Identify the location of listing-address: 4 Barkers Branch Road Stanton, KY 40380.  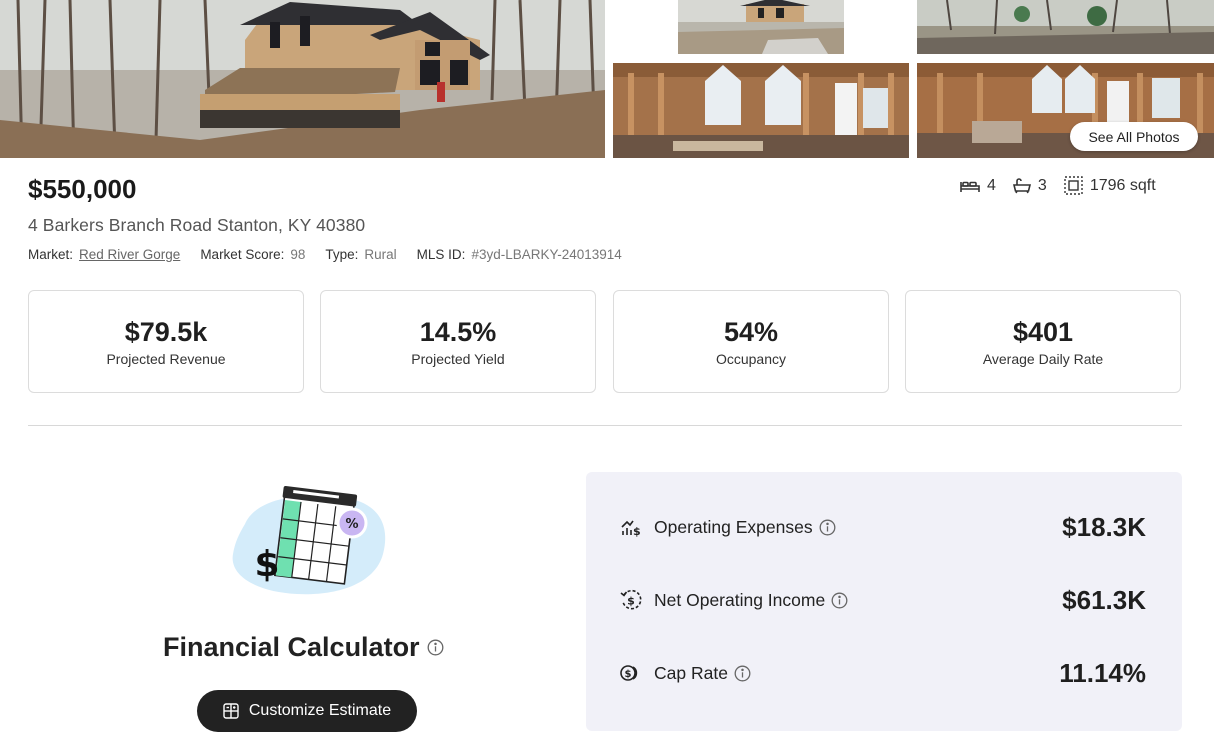
(197, 225).